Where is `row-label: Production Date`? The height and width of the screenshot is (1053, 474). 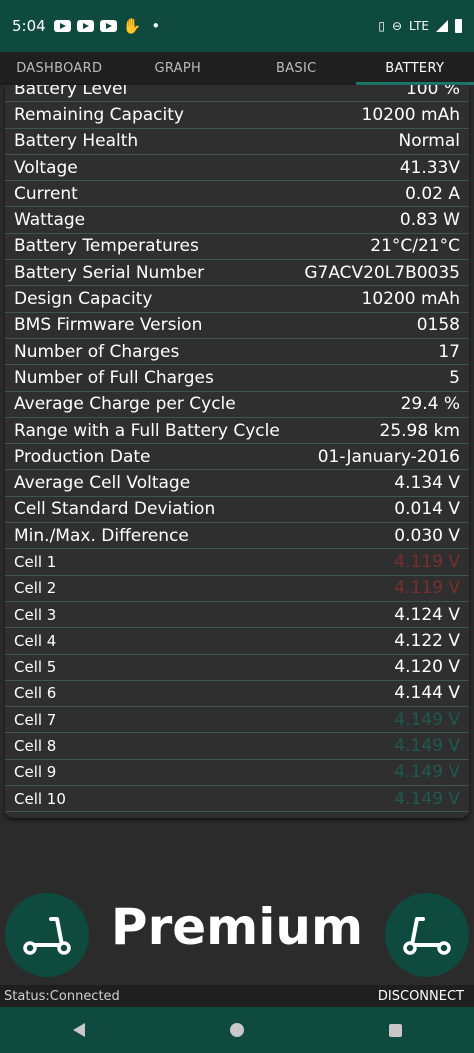 row-label: Production Date is located at coordinates (82, 456).